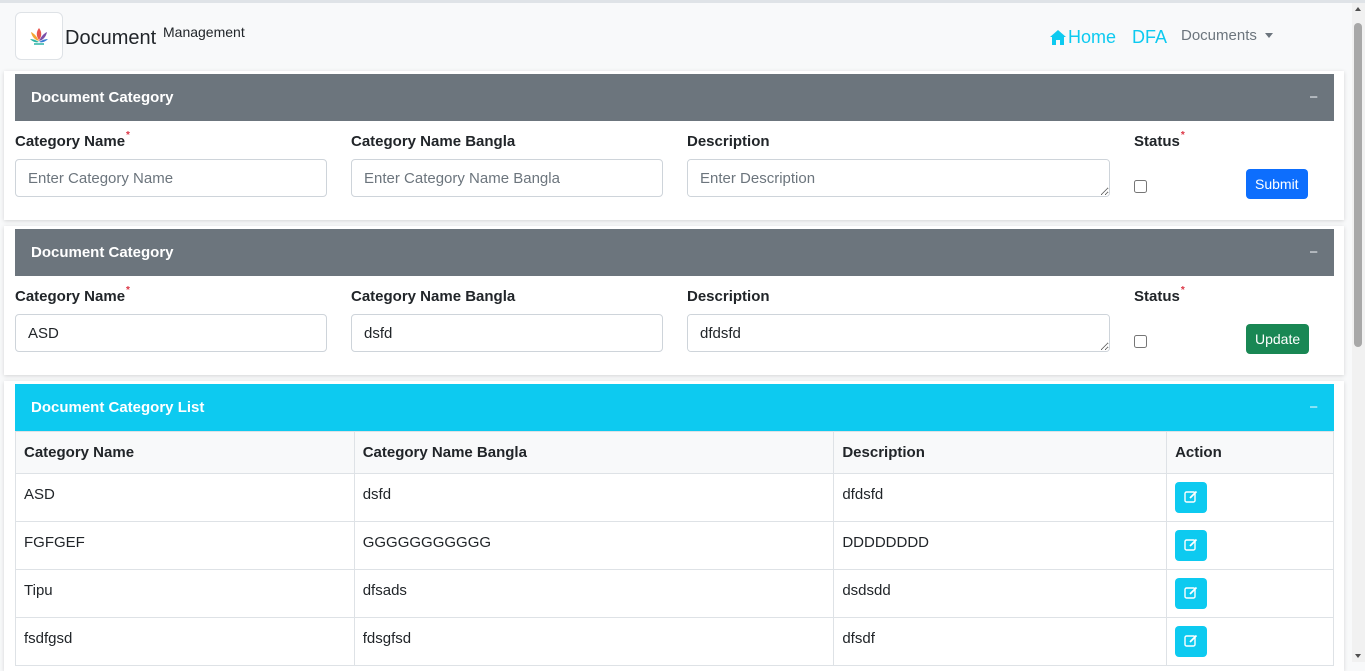  What do you see at coordinates (1140, 186) in the screenshot?
I see `status-checkbox` at bounding box center [1140, 186].